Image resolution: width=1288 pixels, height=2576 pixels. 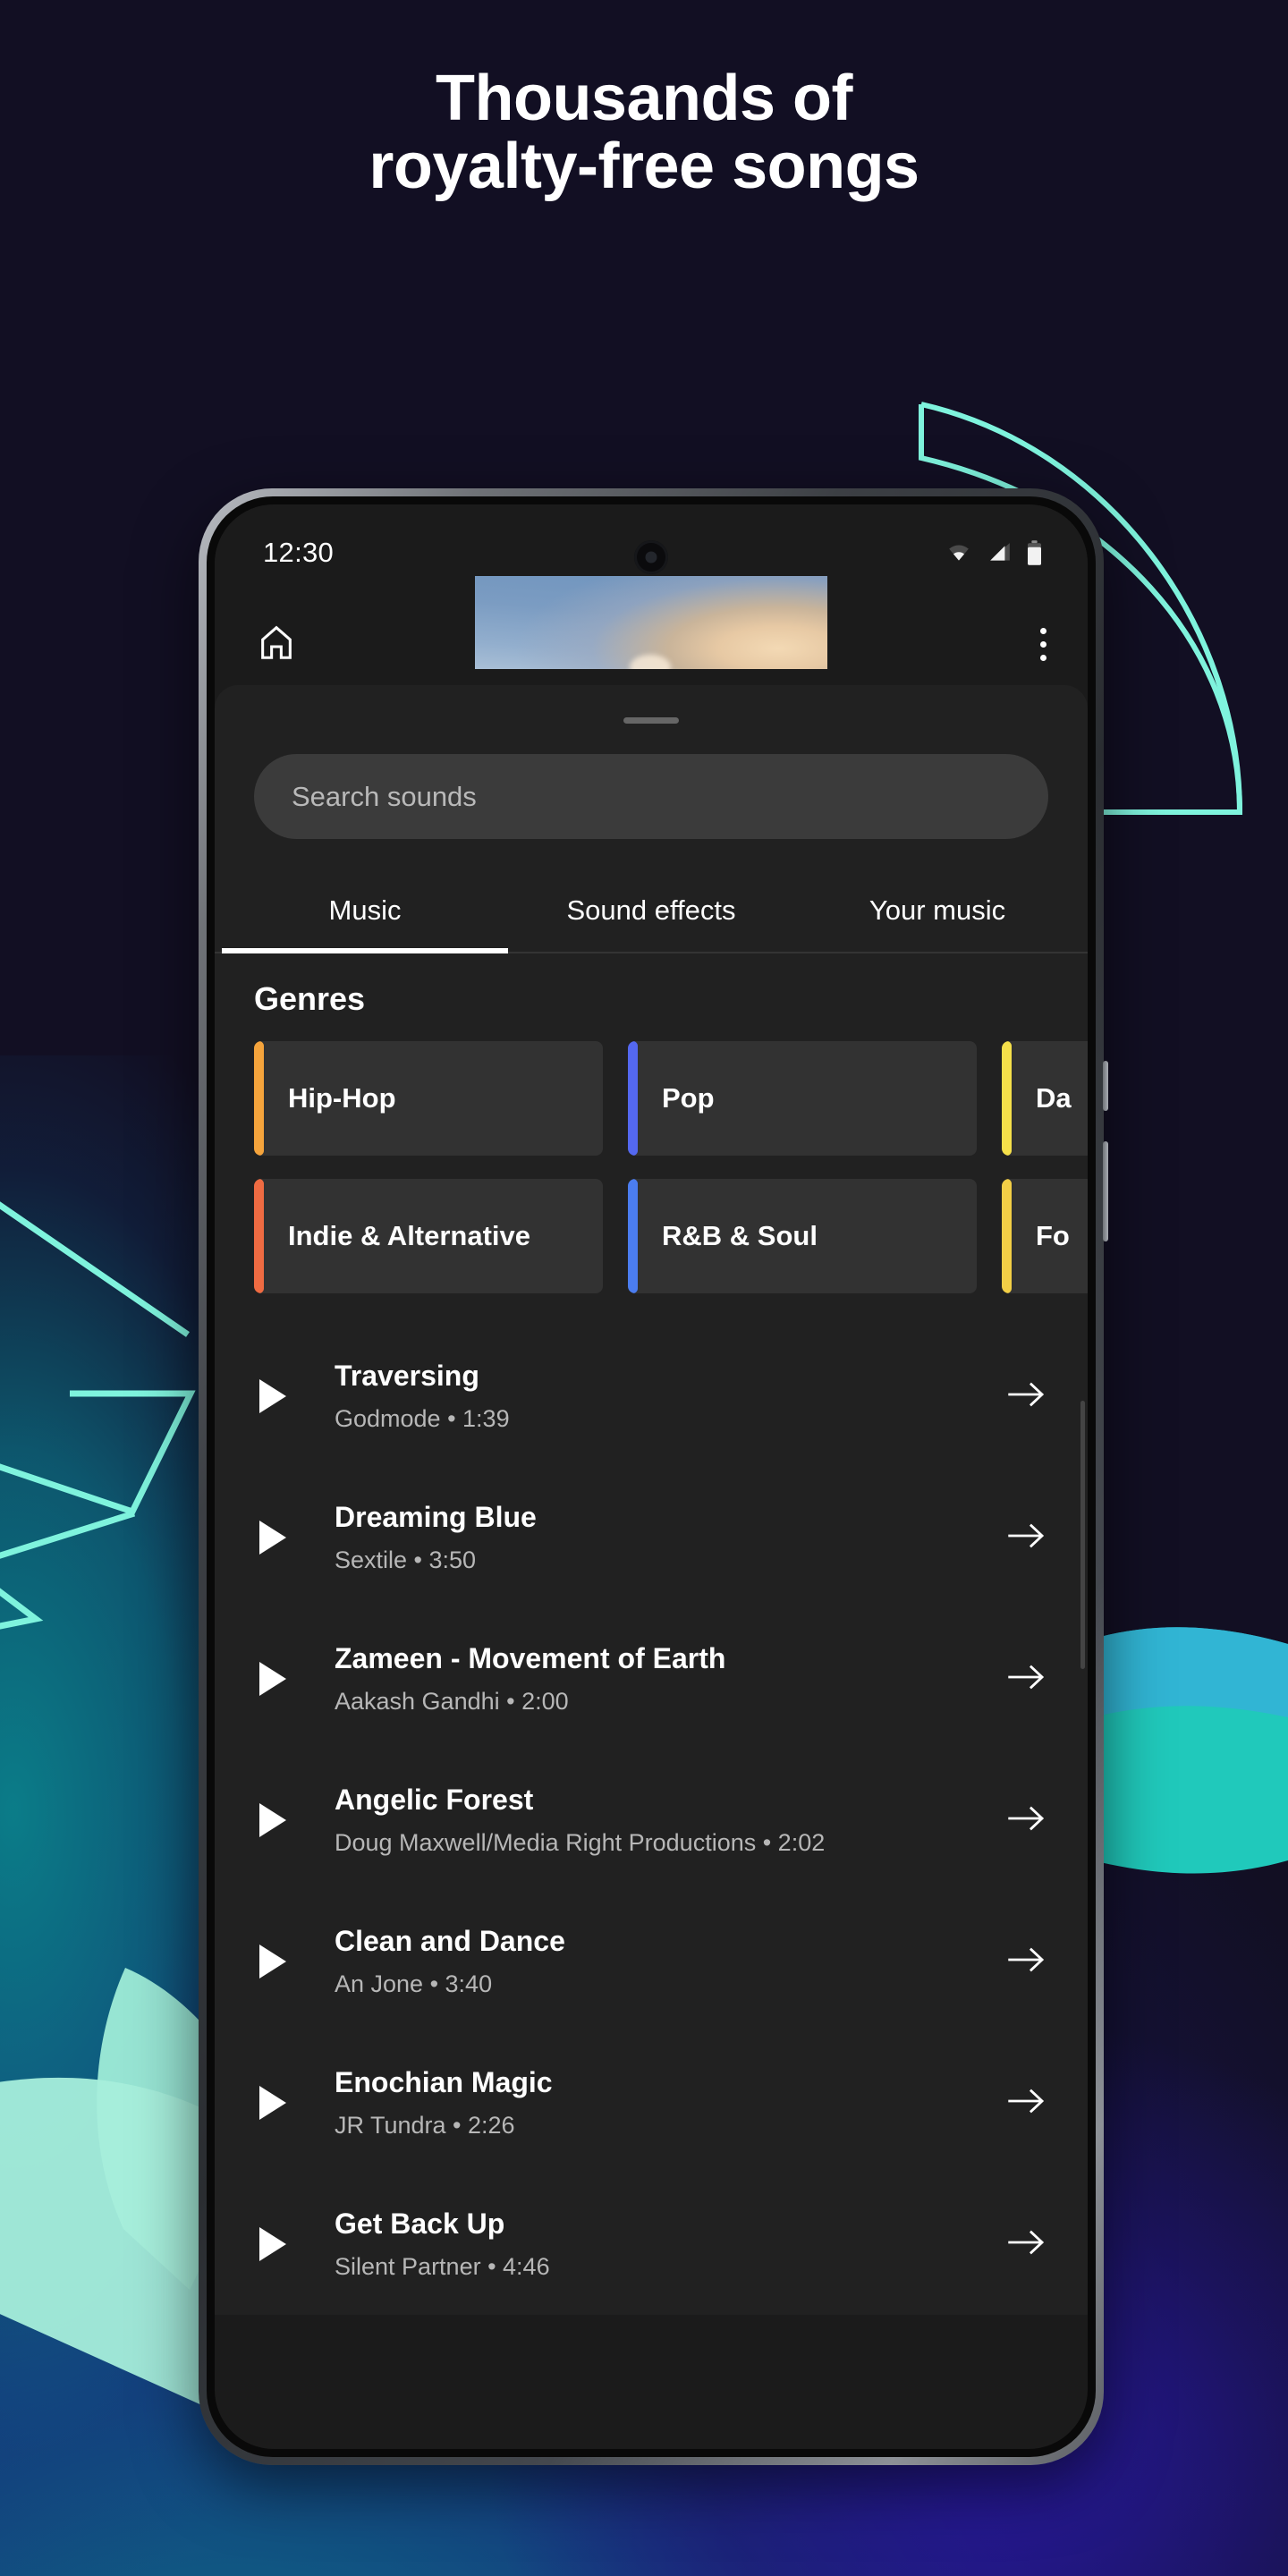 I want to click on track-title: Get Back Up, so click(x=420, y=2223).